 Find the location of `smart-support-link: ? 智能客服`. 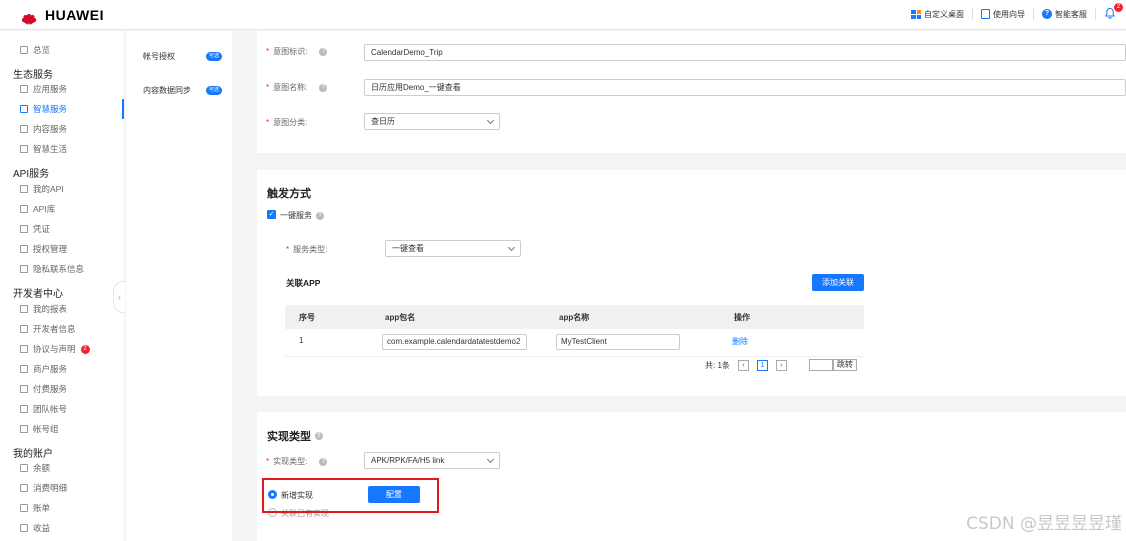

smart-support-link: ? 智能客服 is located at coordinates (1064, 14).